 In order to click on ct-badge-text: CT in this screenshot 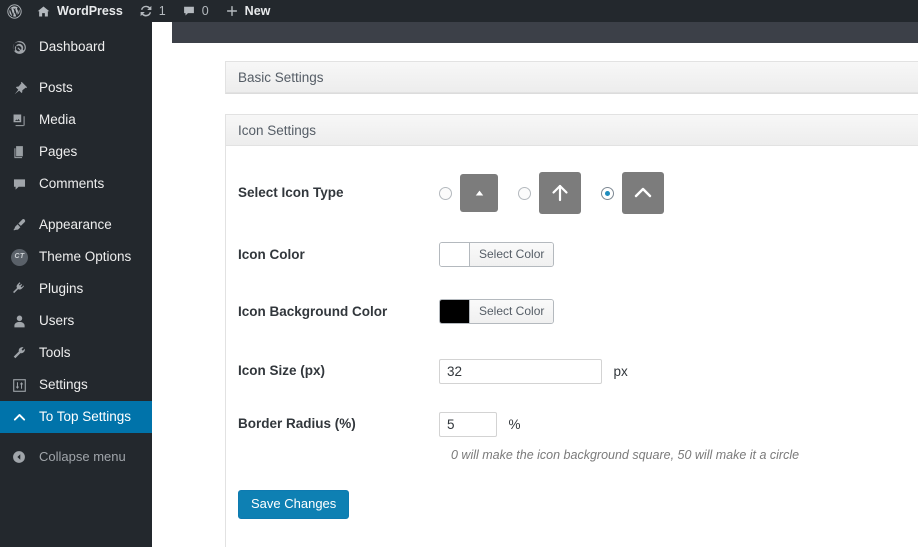, I will do `click(19, 257)`.